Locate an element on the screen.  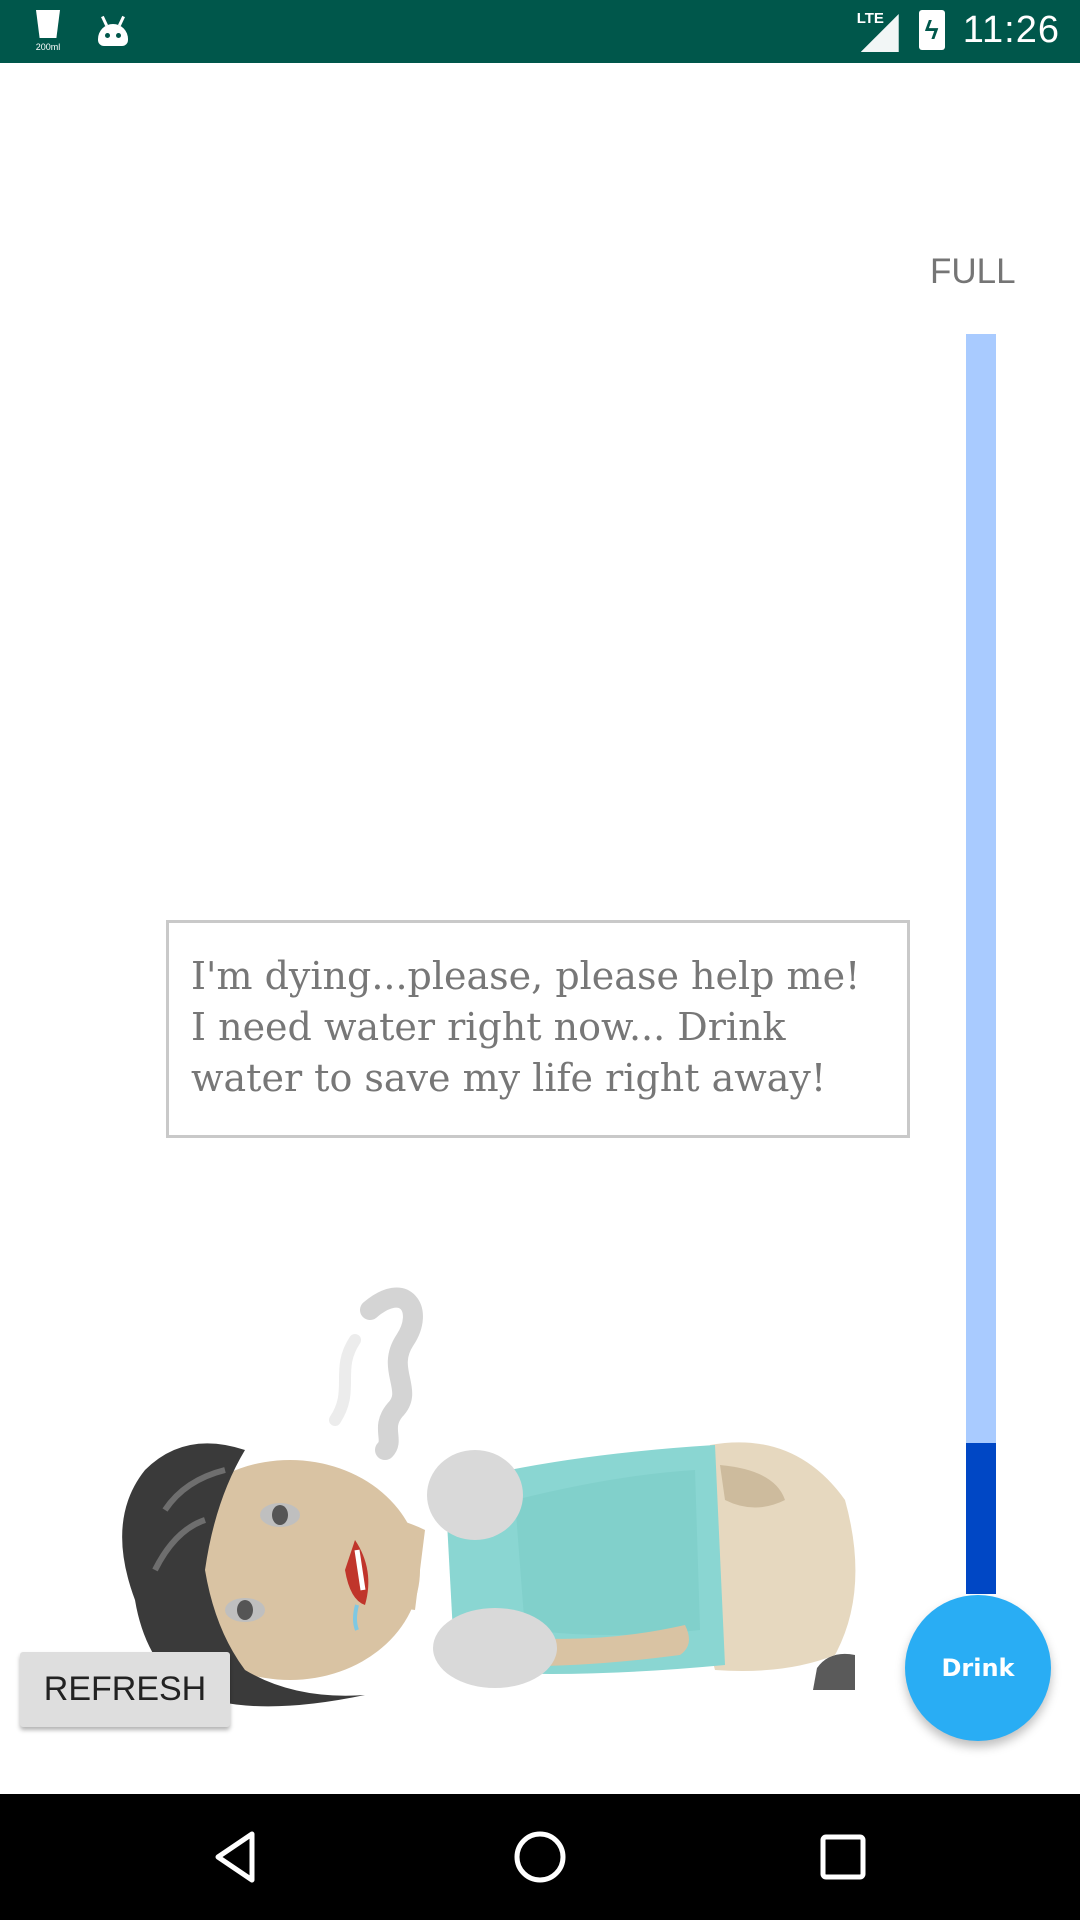
android-icon is located at coordinates (113, 32).